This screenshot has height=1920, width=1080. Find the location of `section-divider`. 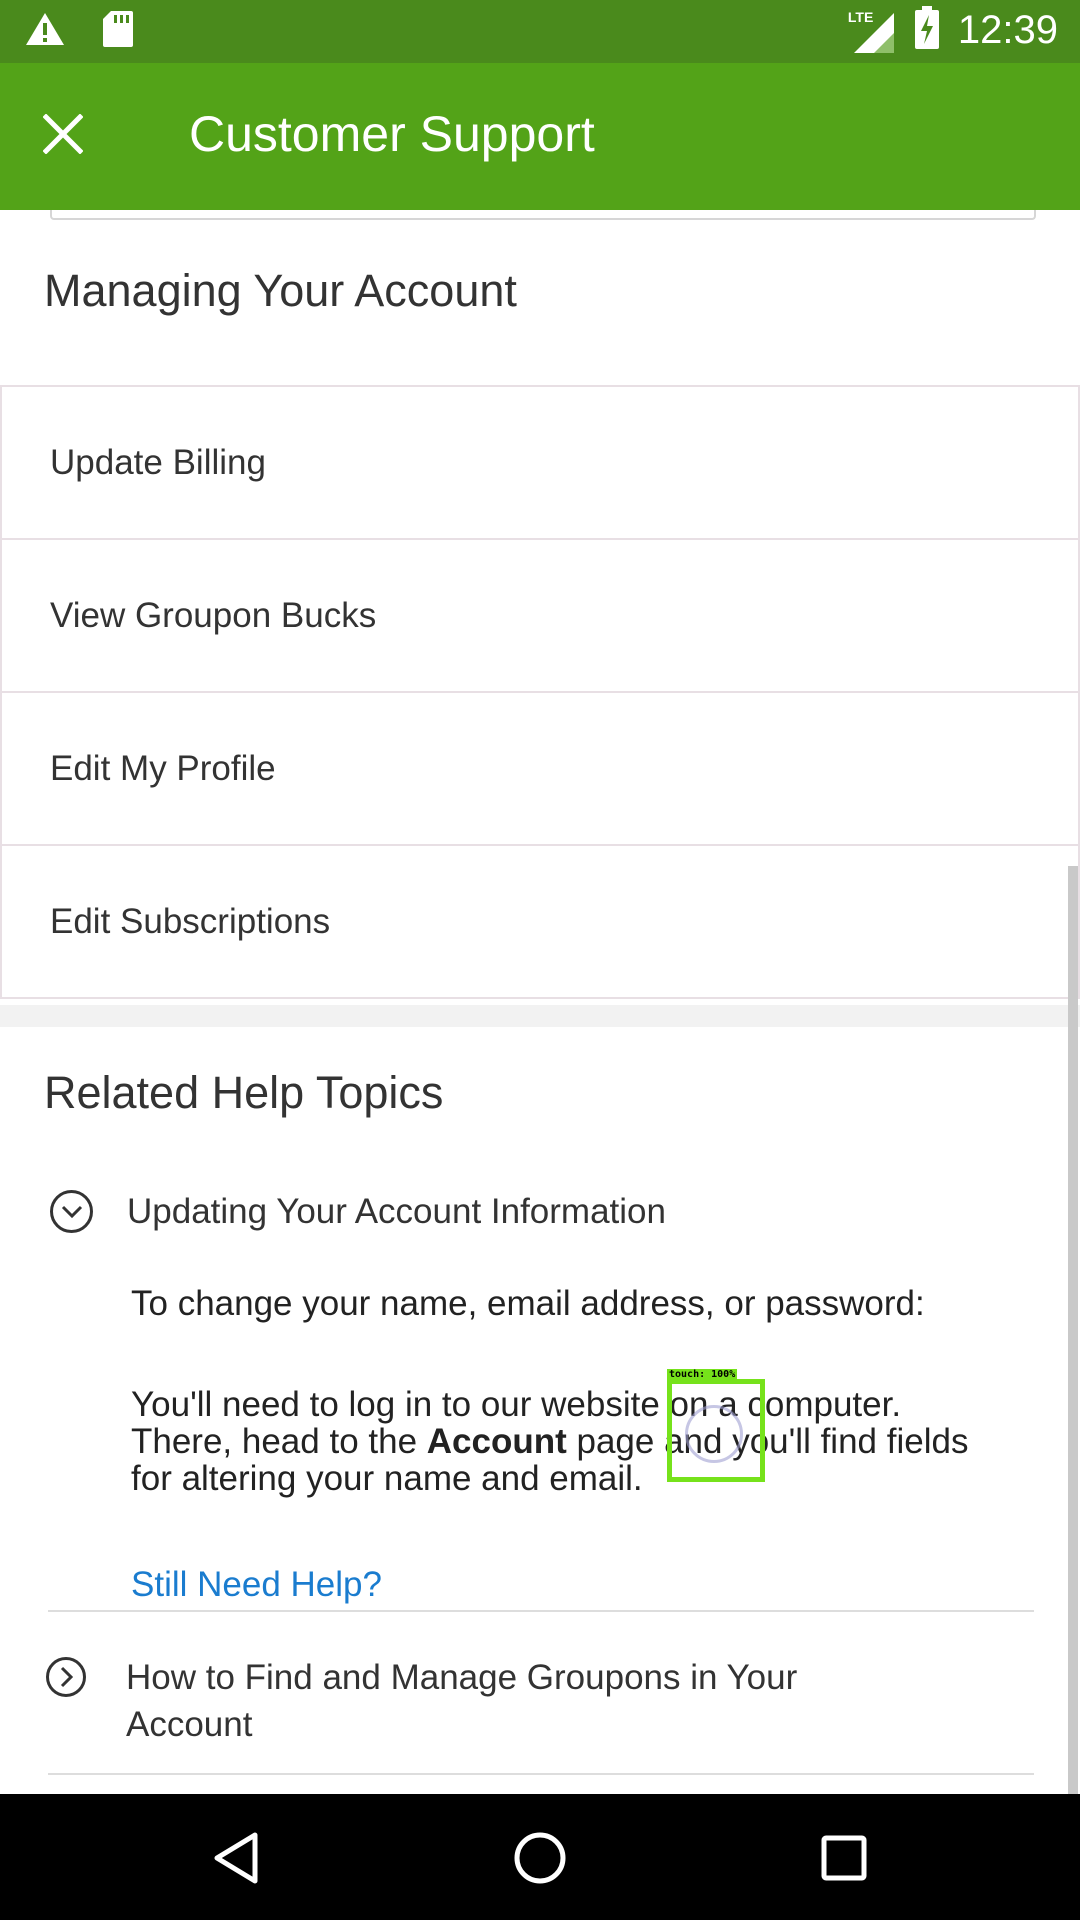

section-divider is located at coordinates (540, 1016).